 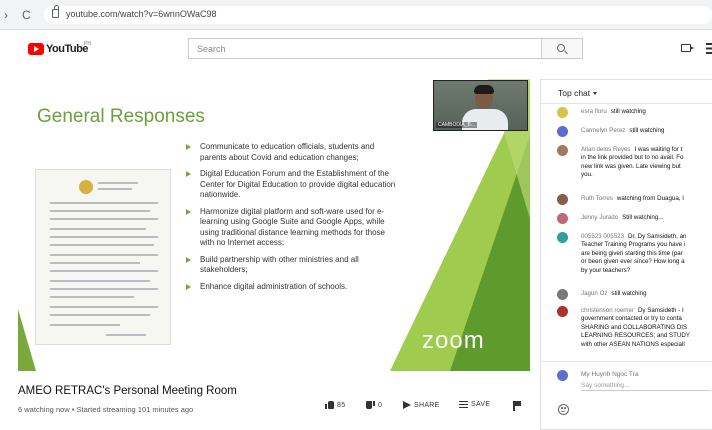 I want to click on search-input, so click(x=364, y=48).